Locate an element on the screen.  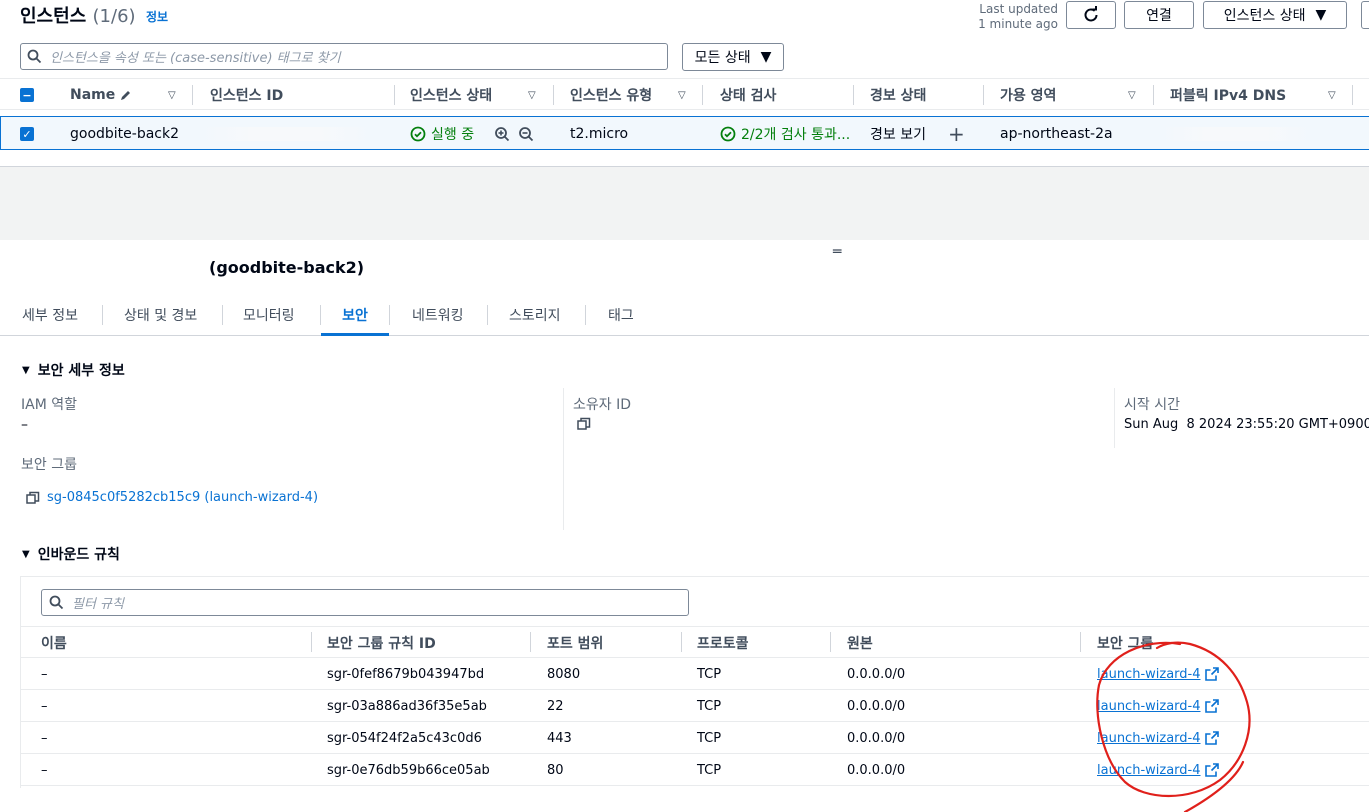
instance-count: (1/6) is located at coordinates (114, 16).